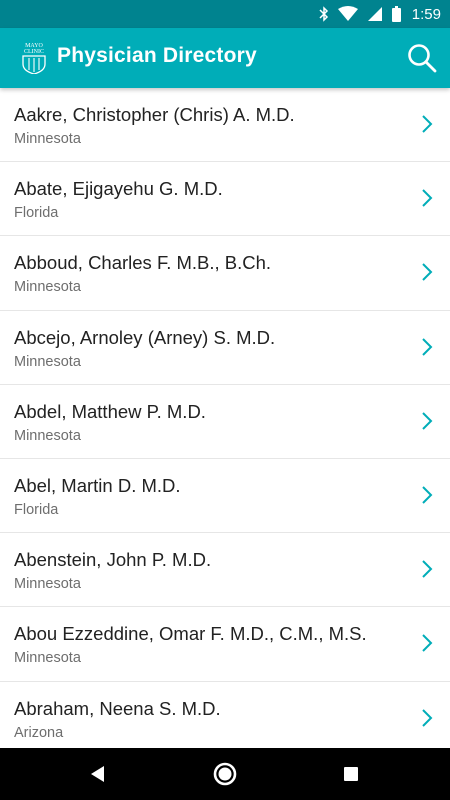 This screenshot has width=450, height=800. I want to click on battery-icon, so click(396, 14).